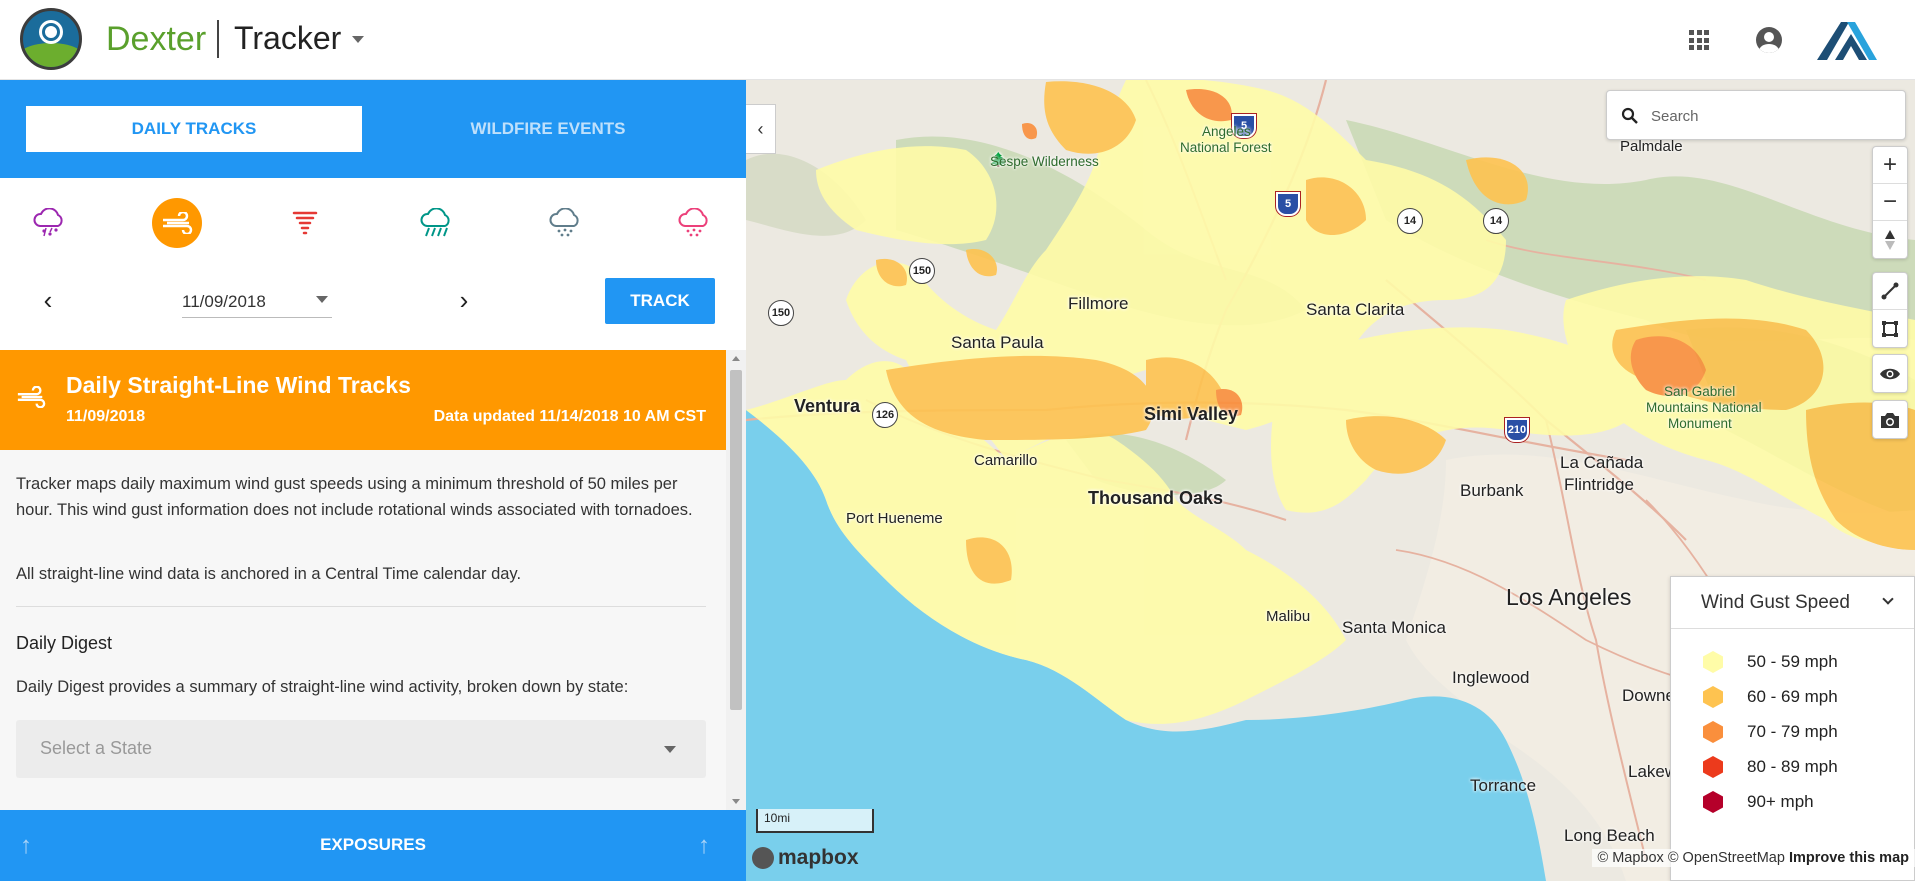 The width and height of the screenshot is (1915, 881). I want to click on place-label-malibu: Malibu, so click(1288, 616).